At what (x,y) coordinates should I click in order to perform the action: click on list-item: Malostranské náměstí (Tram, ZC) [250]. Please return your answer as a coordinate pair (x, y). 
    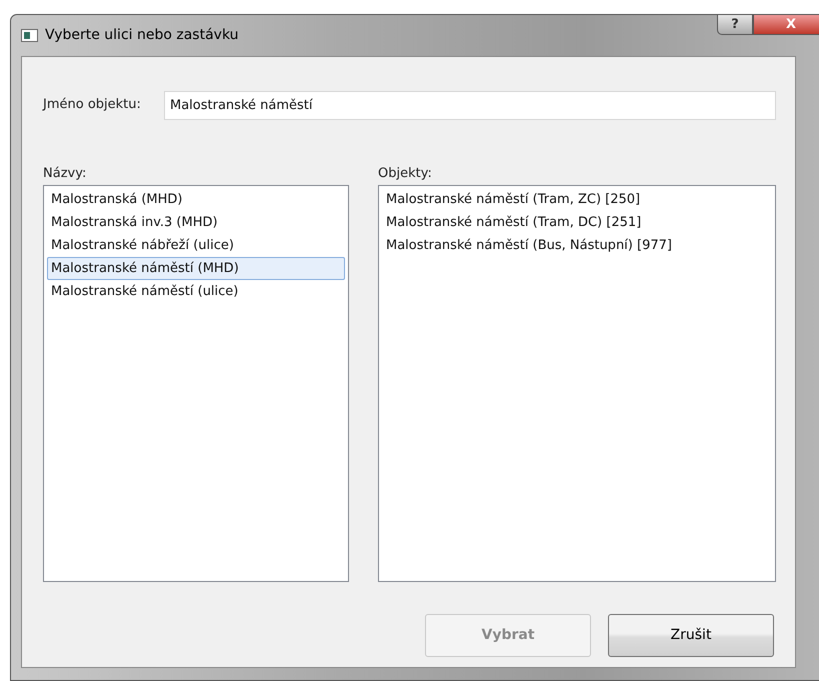
    Looking at the image, I should click on (577, 199).